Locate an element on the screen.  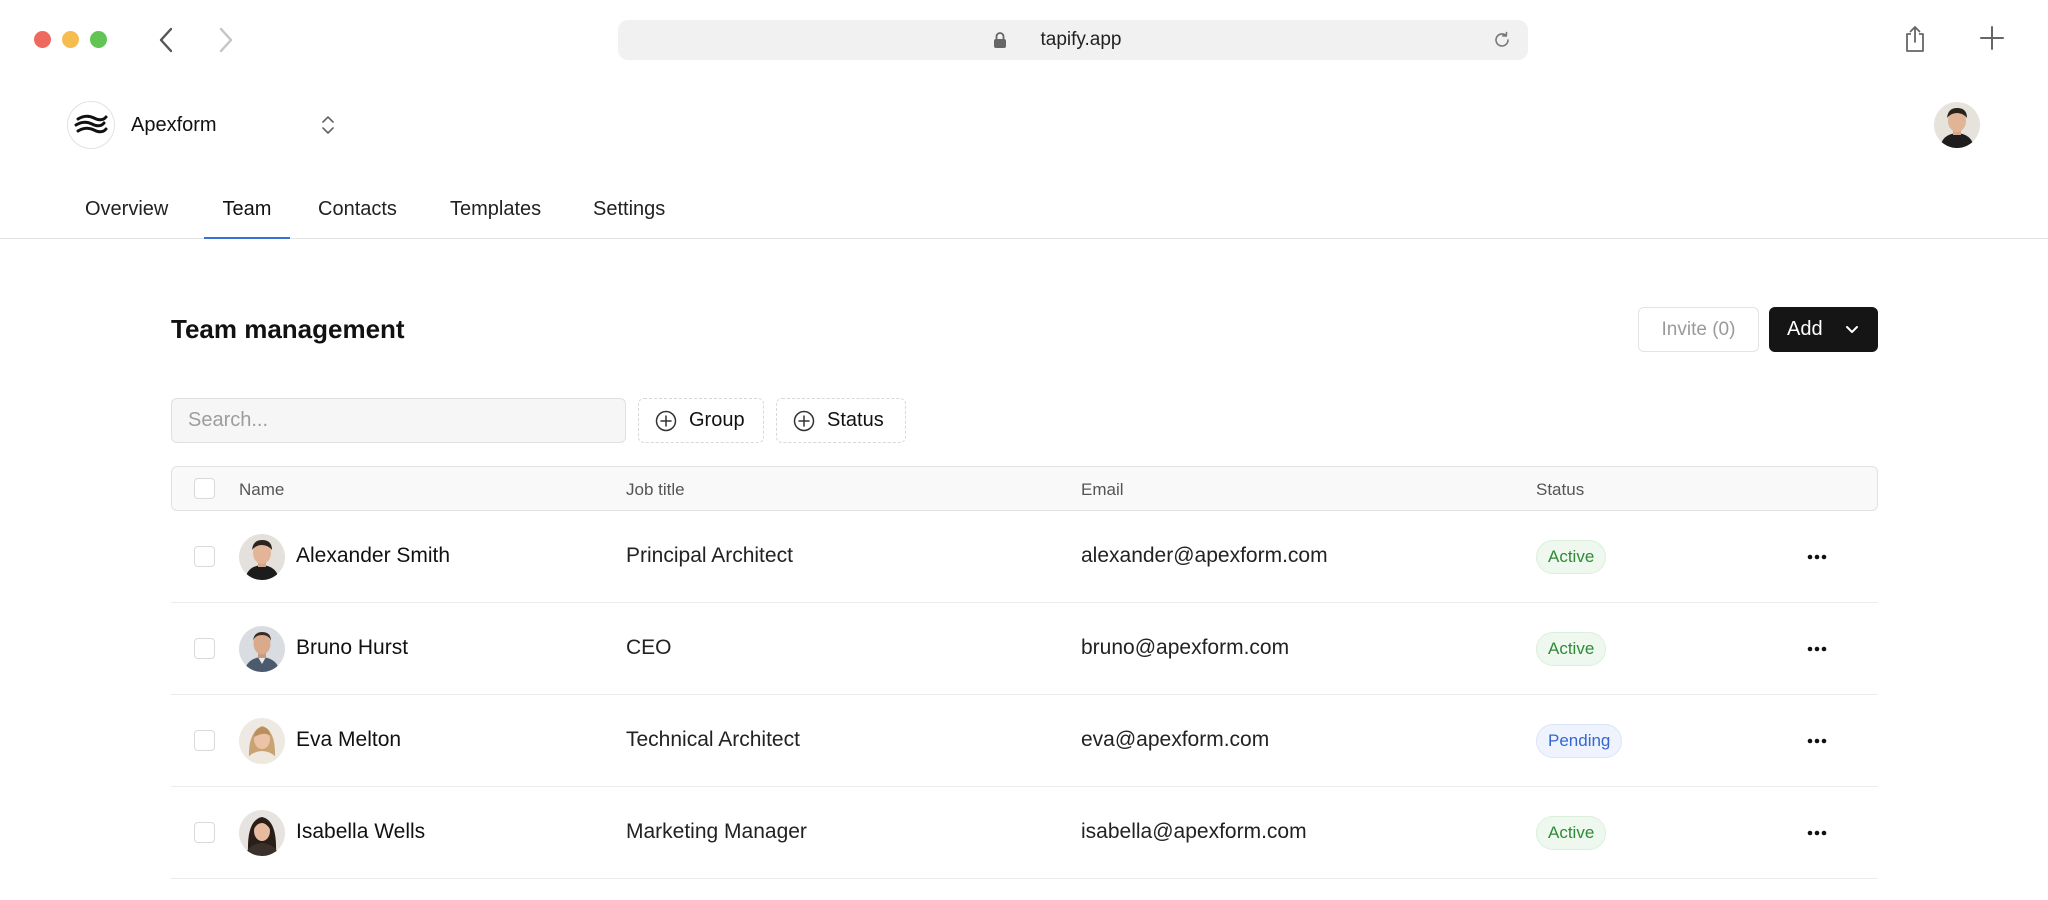
member-name: Isabella Wells is located at coordinates (361, 831).